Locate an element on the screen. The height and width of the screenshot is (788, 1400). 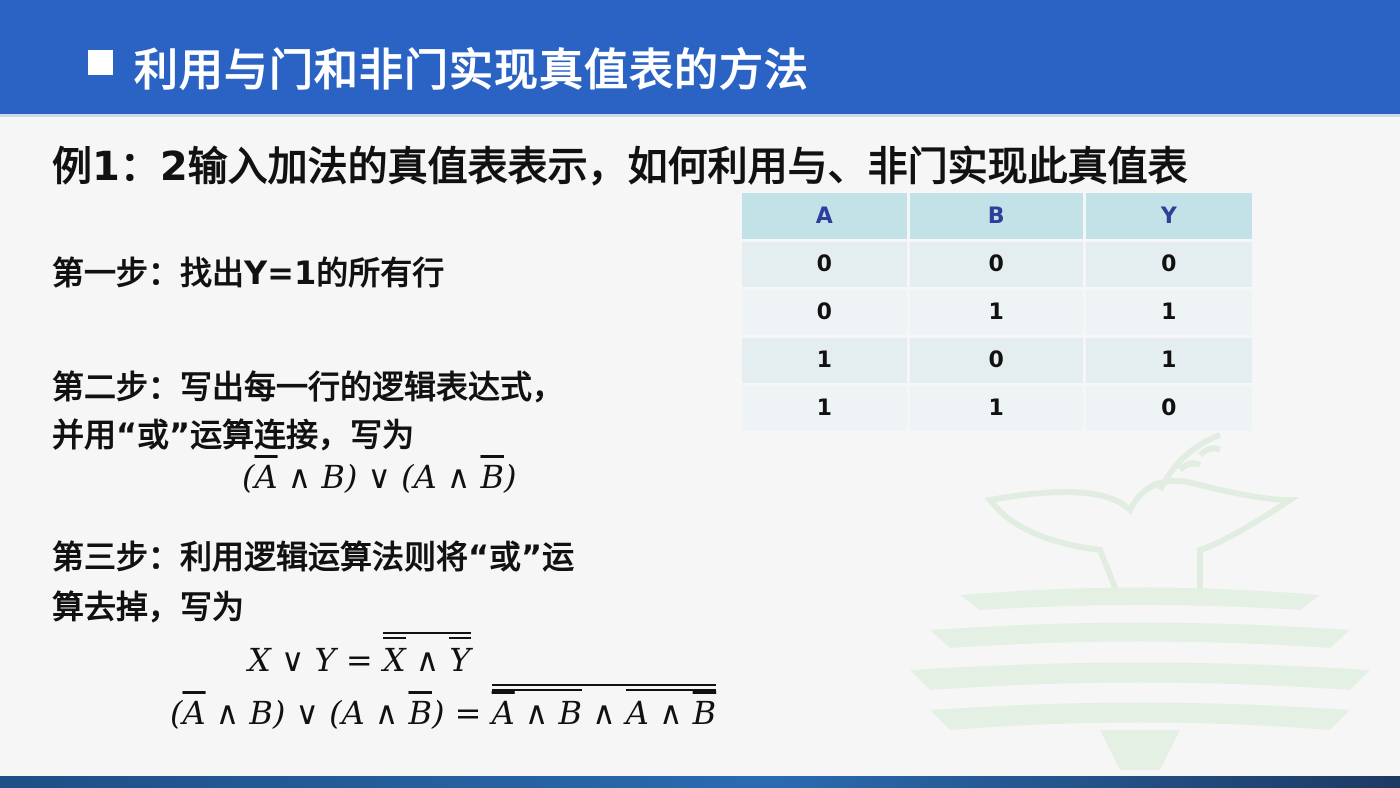
step-two-line-2: 并用“或”运算连接，写为 is located at coordinates (233, 435).